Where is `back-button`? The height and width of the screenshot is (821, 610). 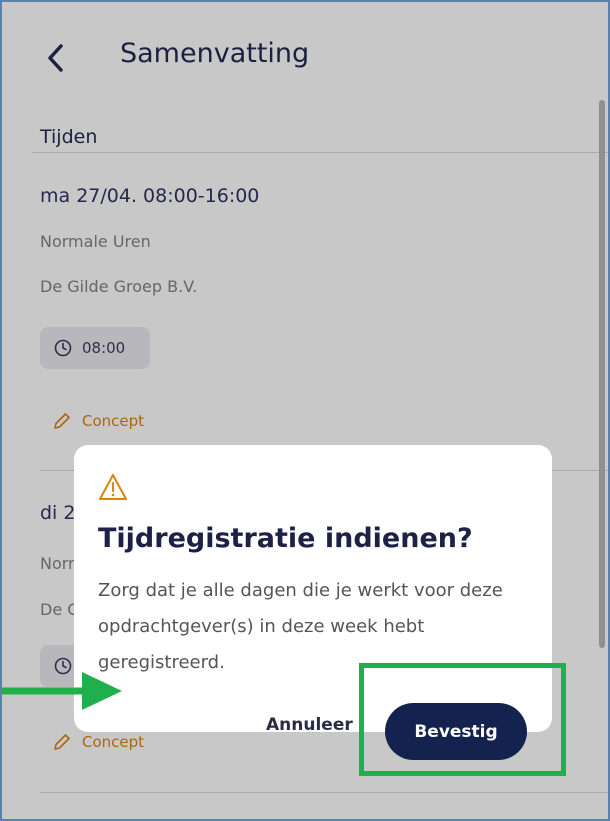 back-button is located at coordinates (57, 58).